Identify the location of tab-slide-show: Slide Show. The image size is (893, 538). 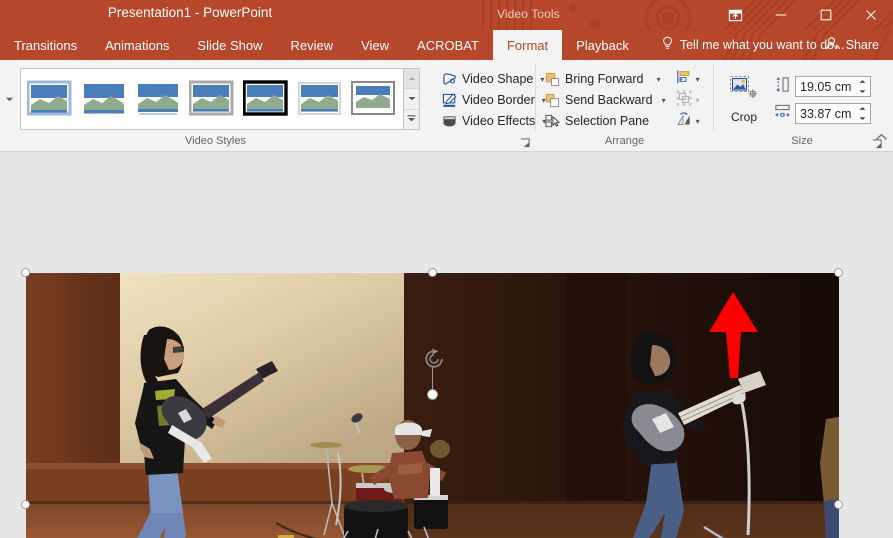
(229, 45).